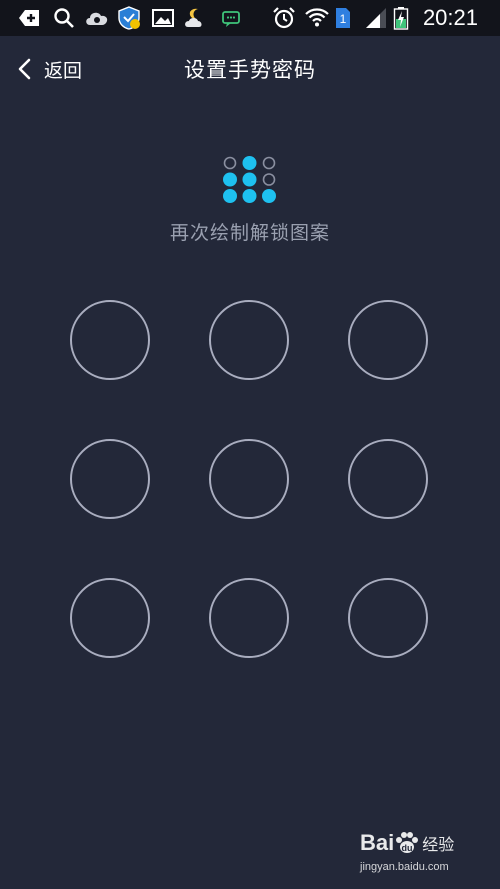  Describe the element at coordinates (97, 18) in the screenshot. I see `cloud-icon` at that location.